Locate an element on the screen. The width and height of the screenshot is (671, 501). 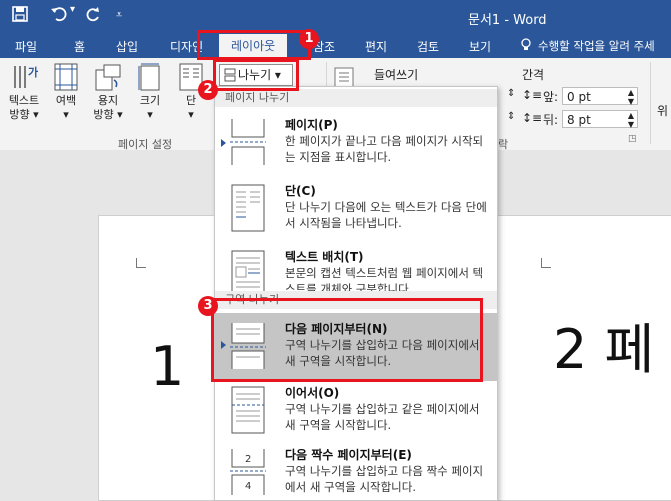
even-page-desc: 구역 나누기를 삽입하고 다음 짝수 페이지에서 새 구역을 시작합니다. is located at coordinates (384, 479).